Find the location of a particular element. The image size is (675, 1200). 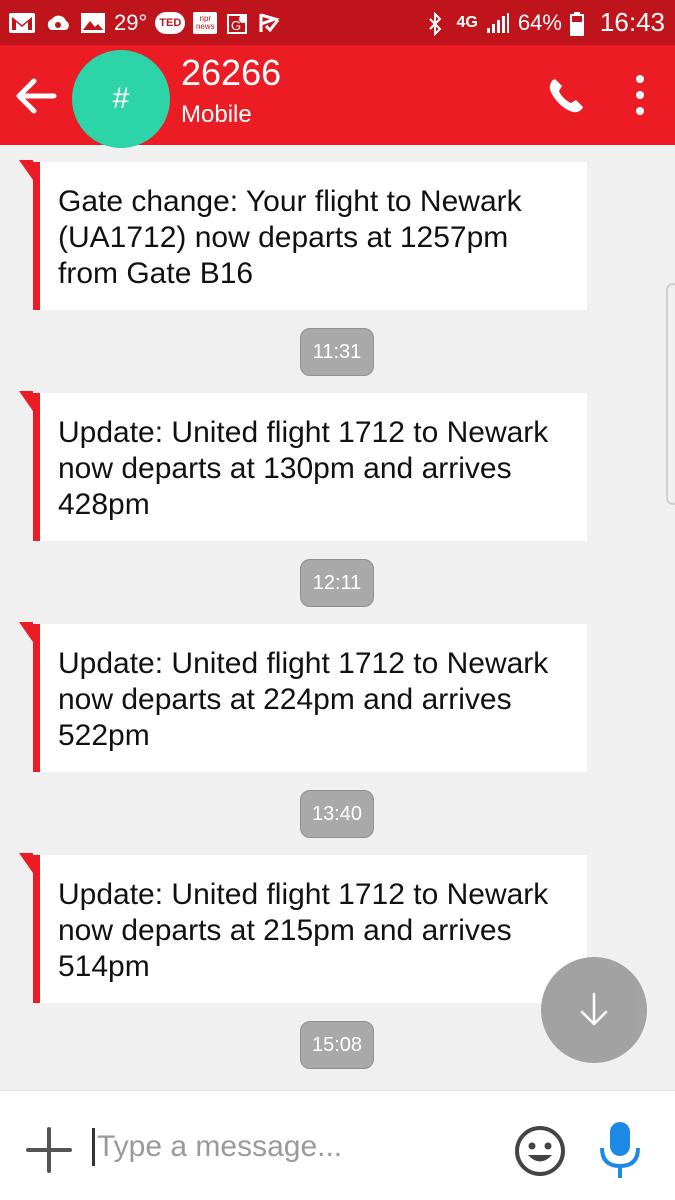

timestamp-chip: 15:08 is located at coordinates (337, 1045).